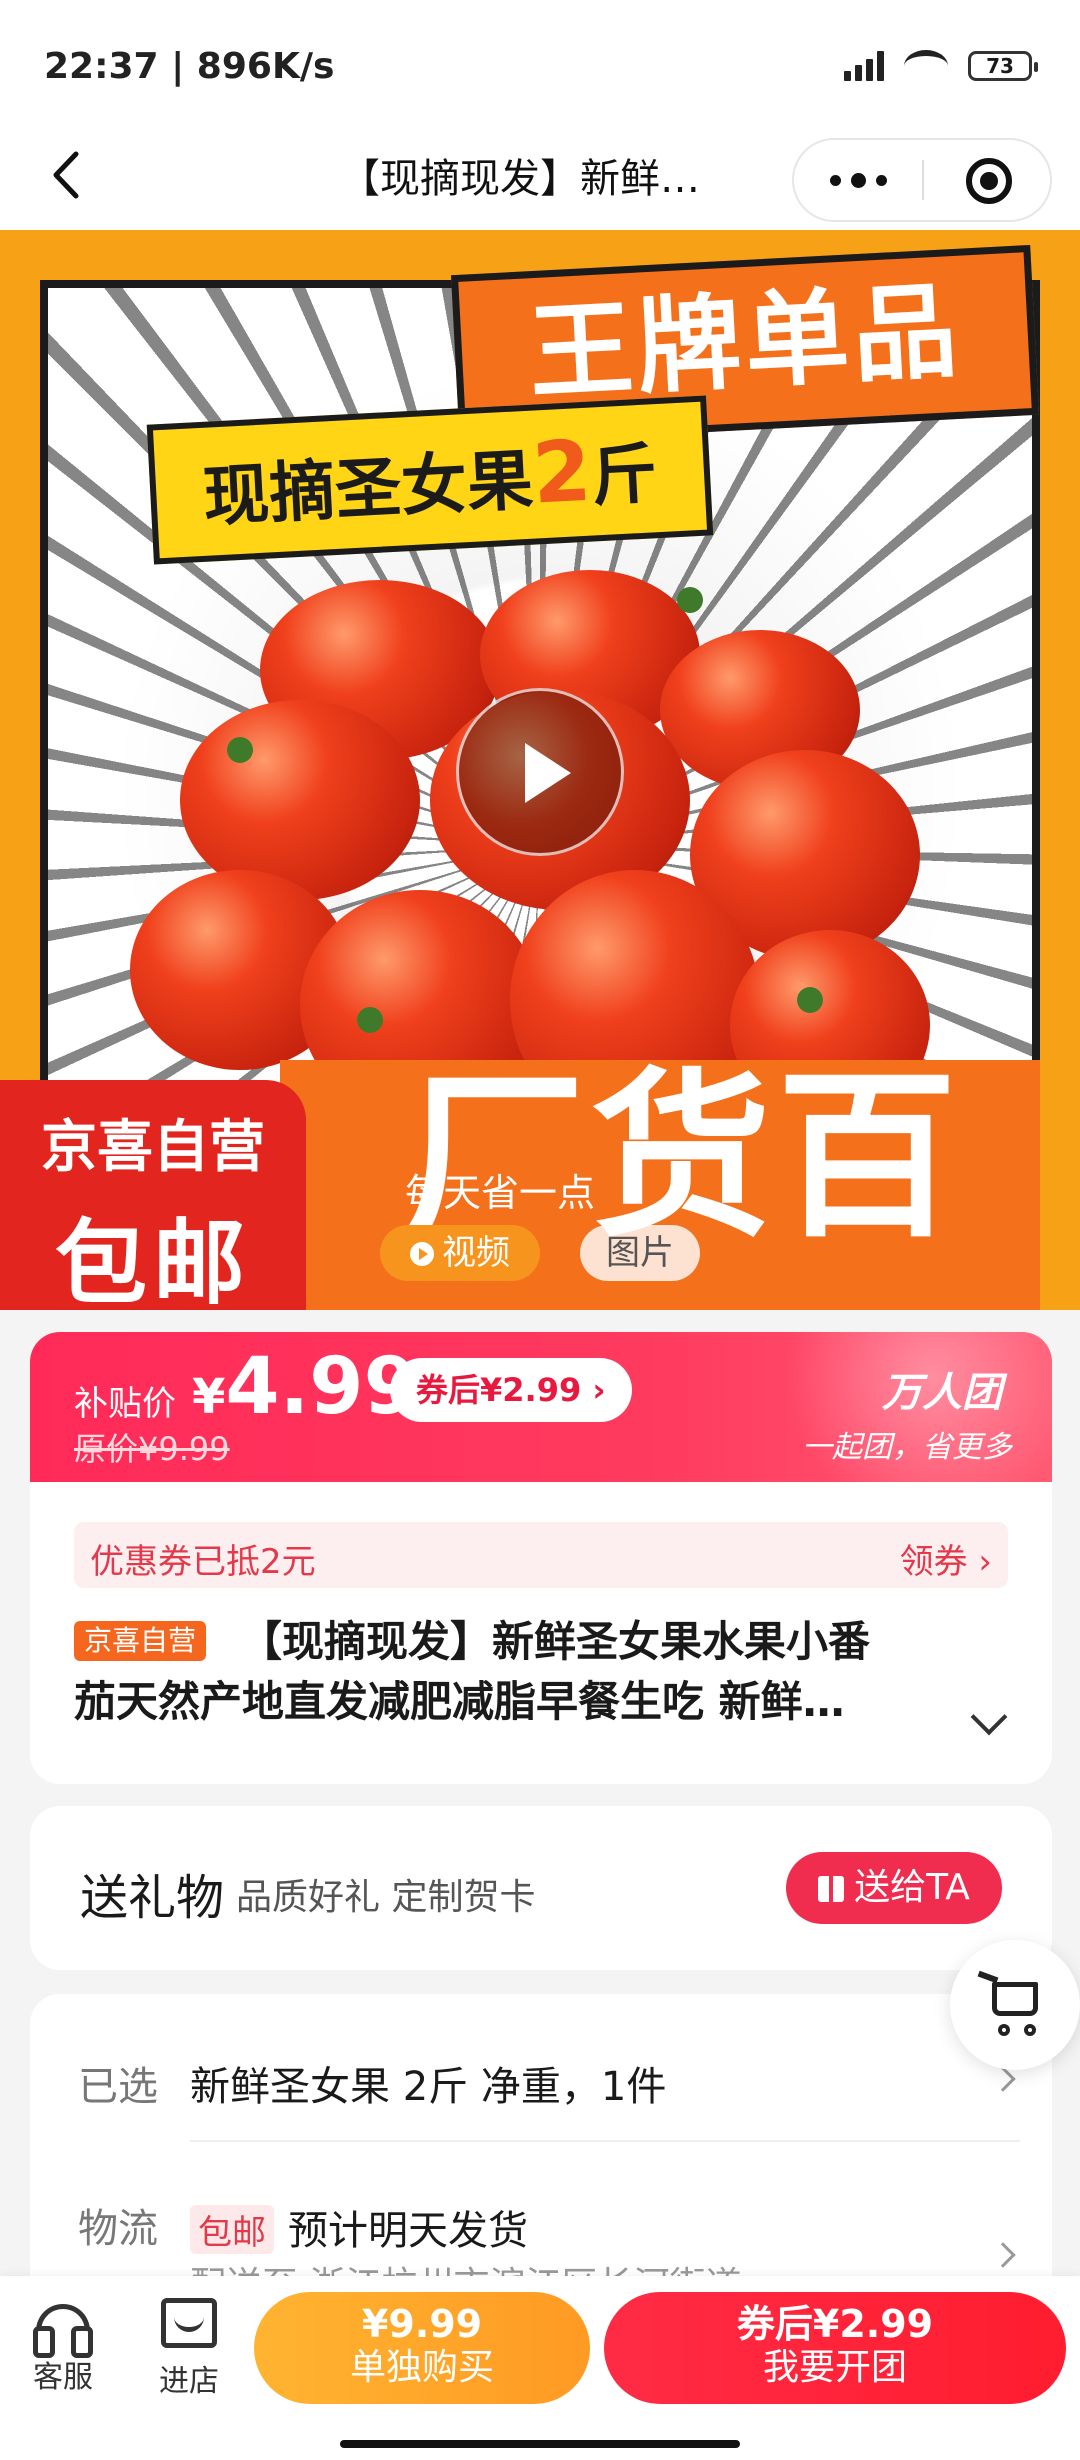 The height and width of the screenshot is (2460, 1080). I want to click on jingxi-free-shipping-badge: 京喜自营 包邮, so click(153, 1195).